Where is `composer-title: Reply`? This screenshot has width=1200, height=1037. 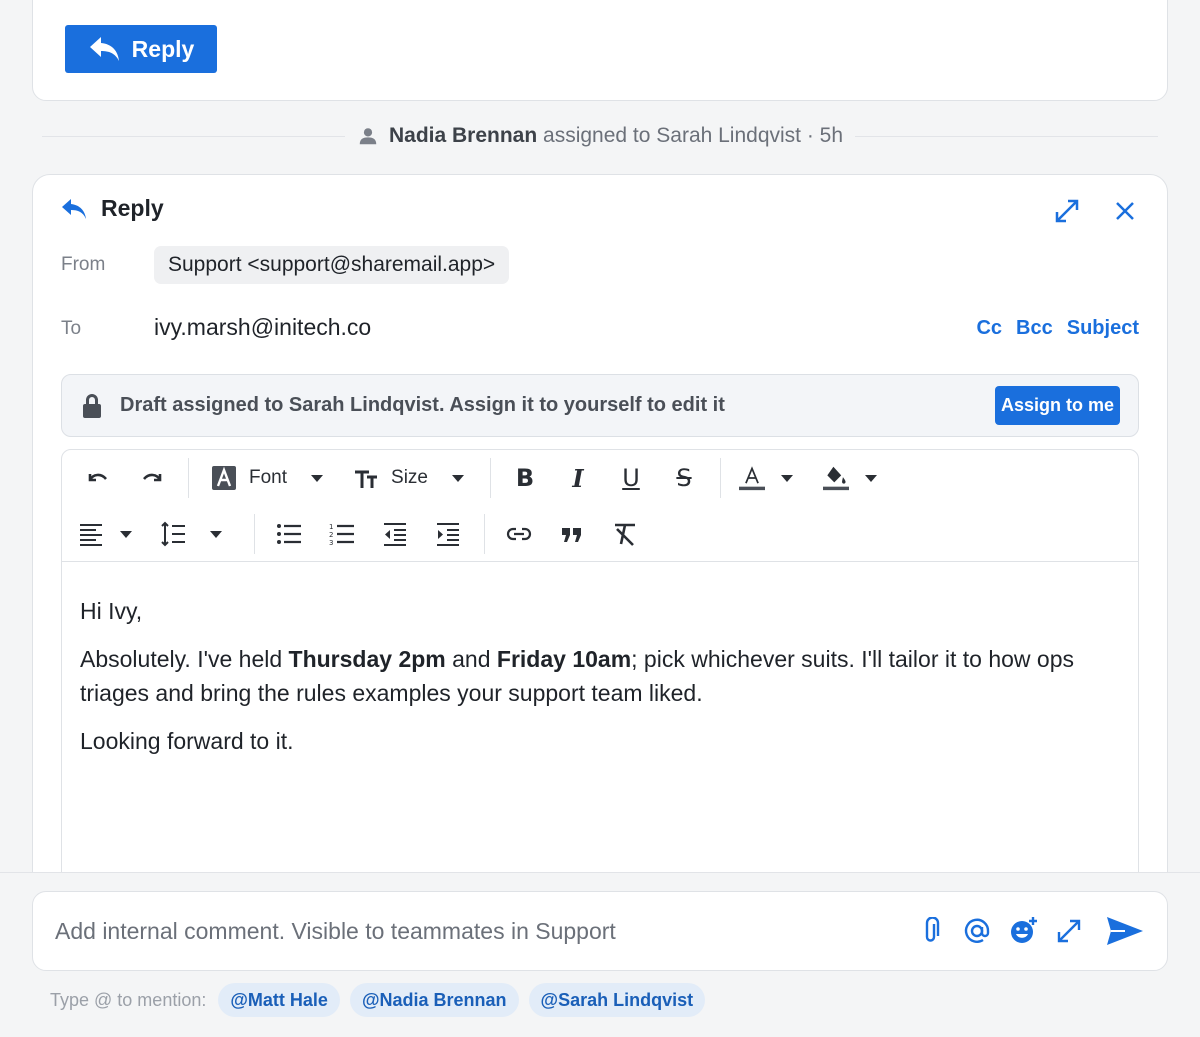 composer-title: Reply is located at coordinates (132, 208).